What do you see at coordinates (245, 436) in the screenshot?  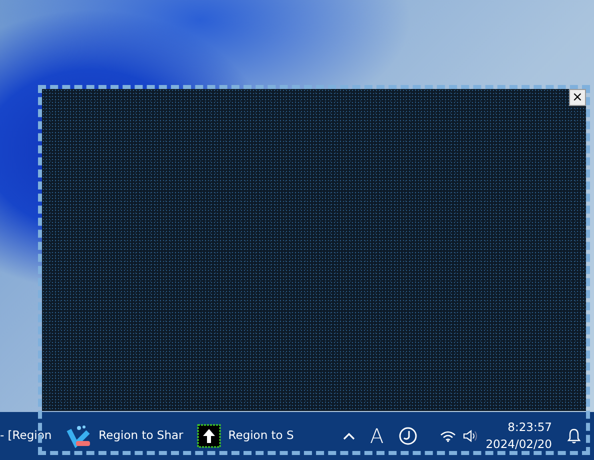 I see `taskbar-app: Region to S` at bounding box center [245, 436].